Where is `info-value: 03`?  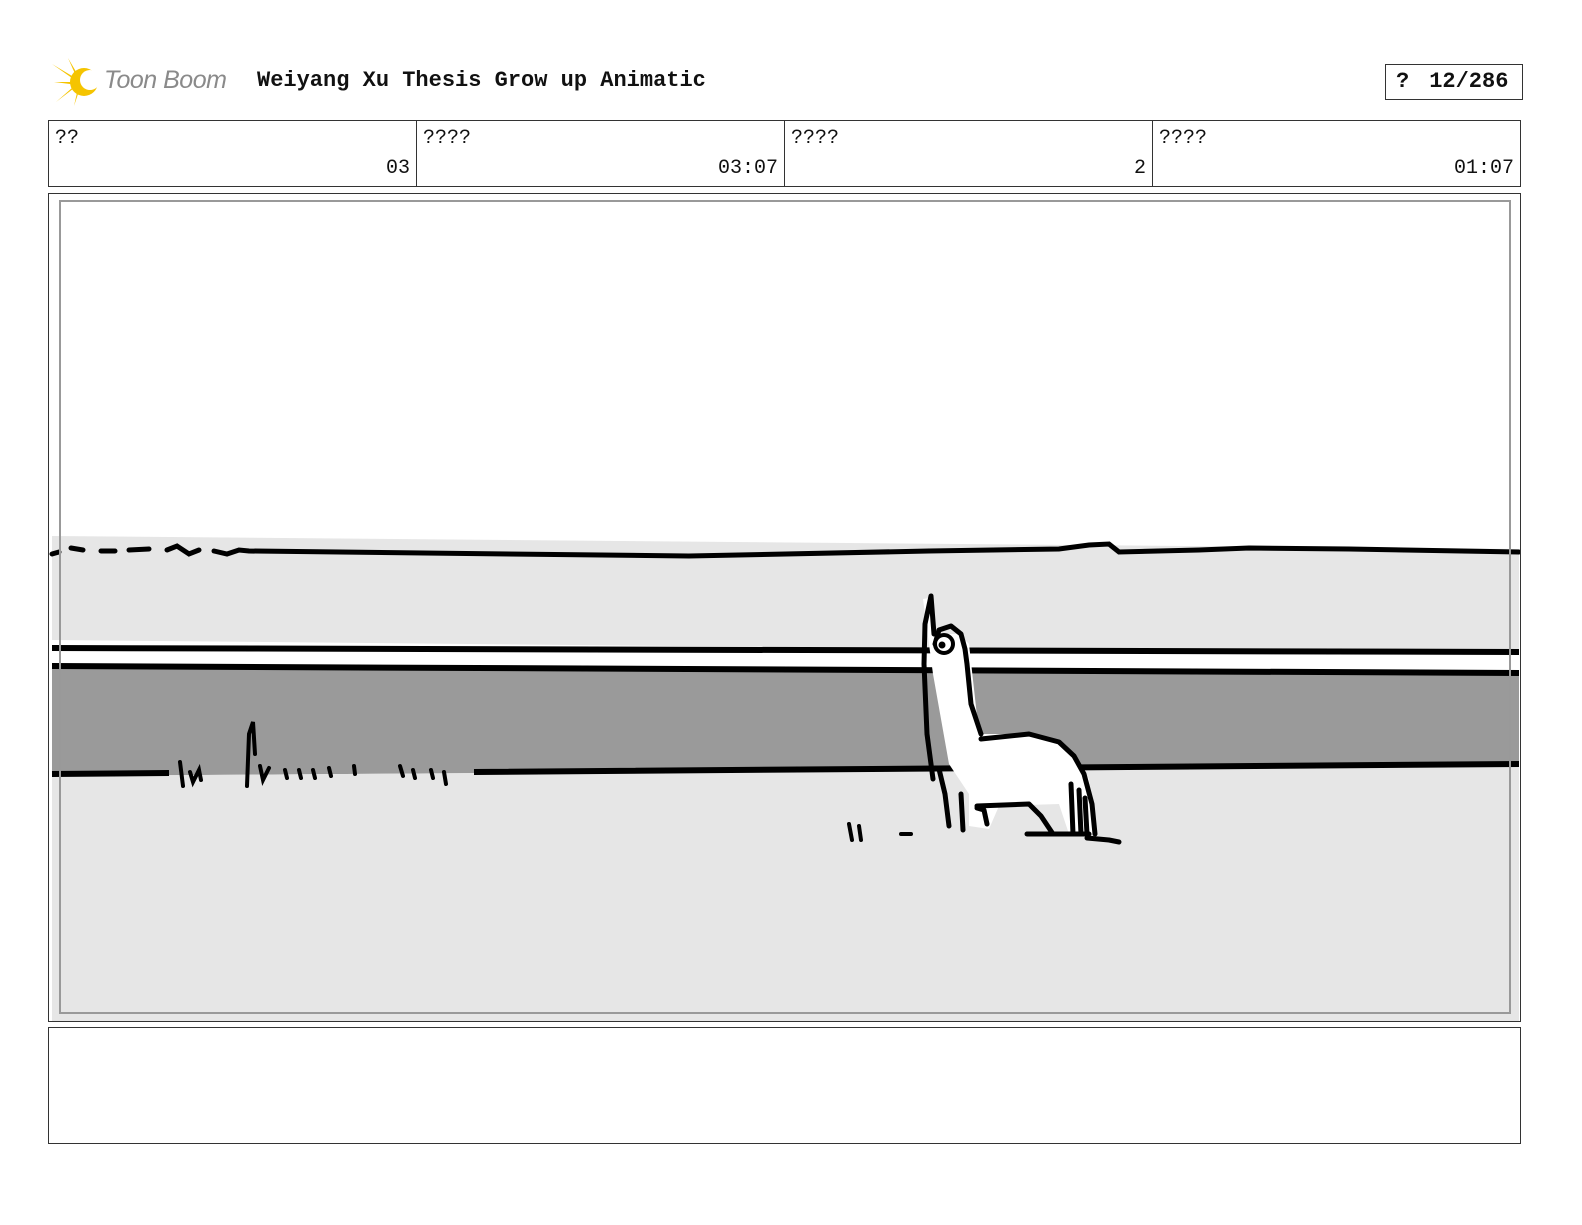 info-value: 03 is located at coordinates (397, 168).